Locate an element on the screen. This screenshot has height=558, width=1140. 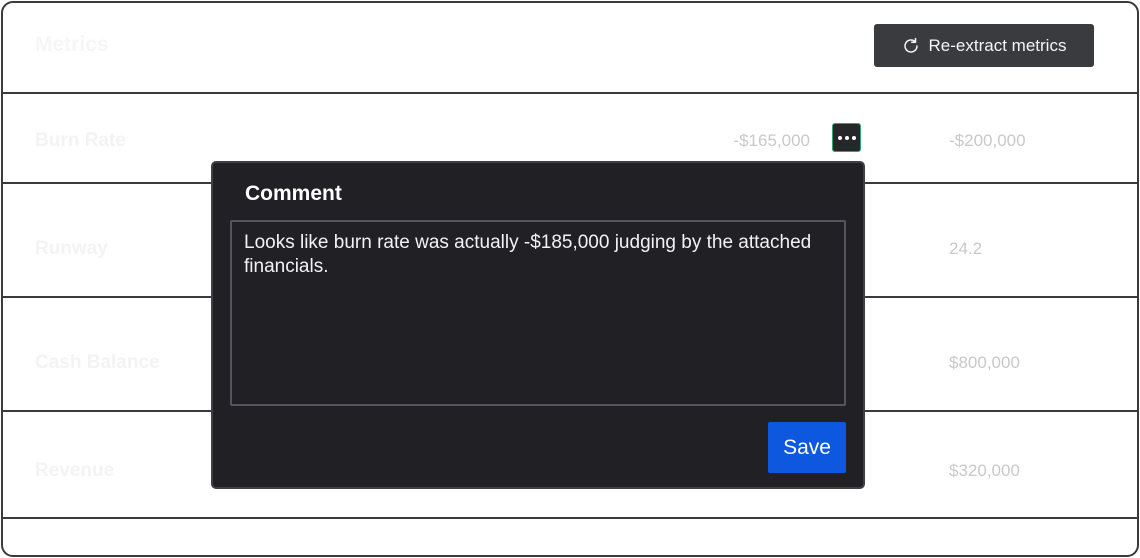
comment-title: Comment is located at coordinates (293, 193).